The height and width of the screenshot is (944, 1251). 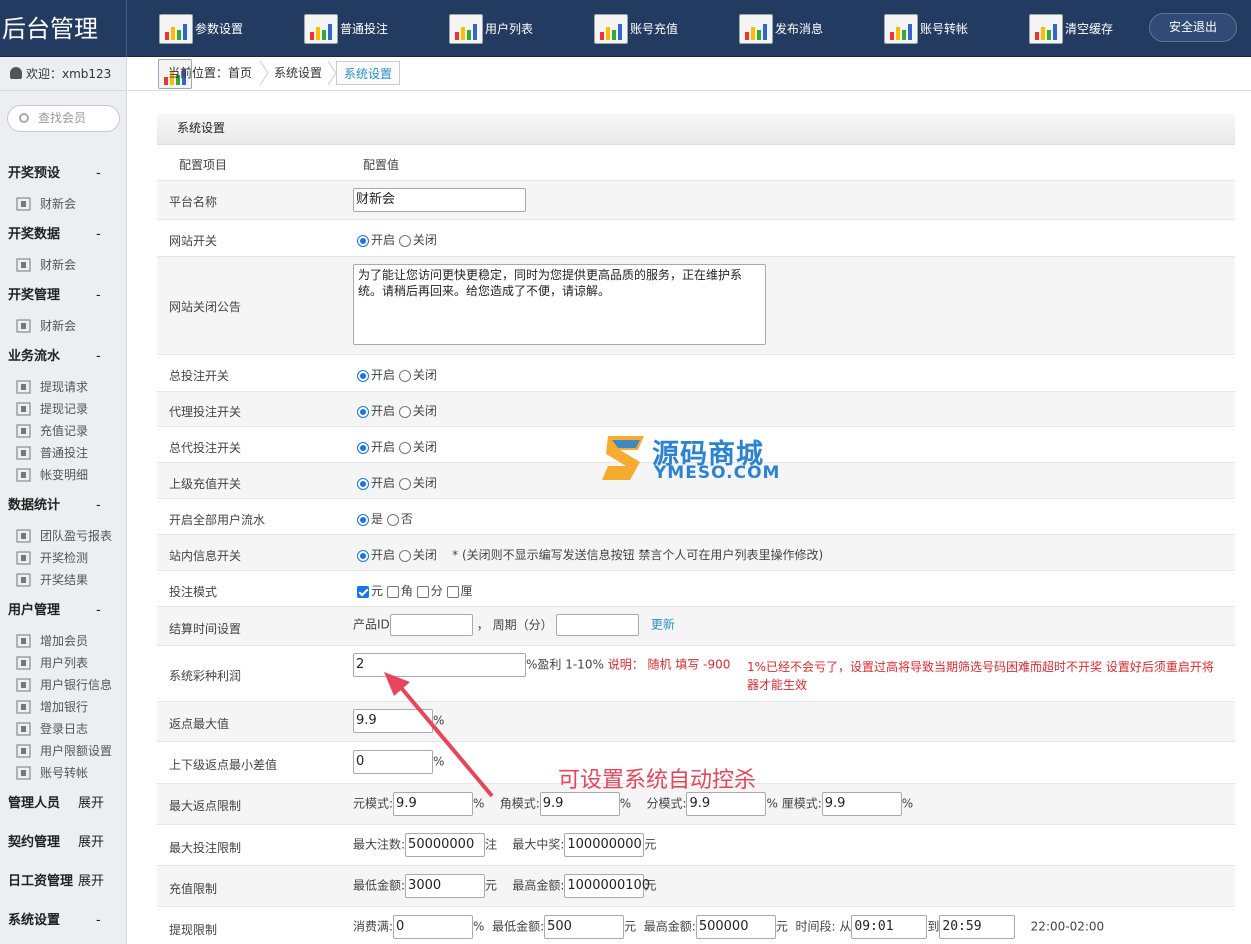 I want to click on unit: 元, so click(x=650, y=844).